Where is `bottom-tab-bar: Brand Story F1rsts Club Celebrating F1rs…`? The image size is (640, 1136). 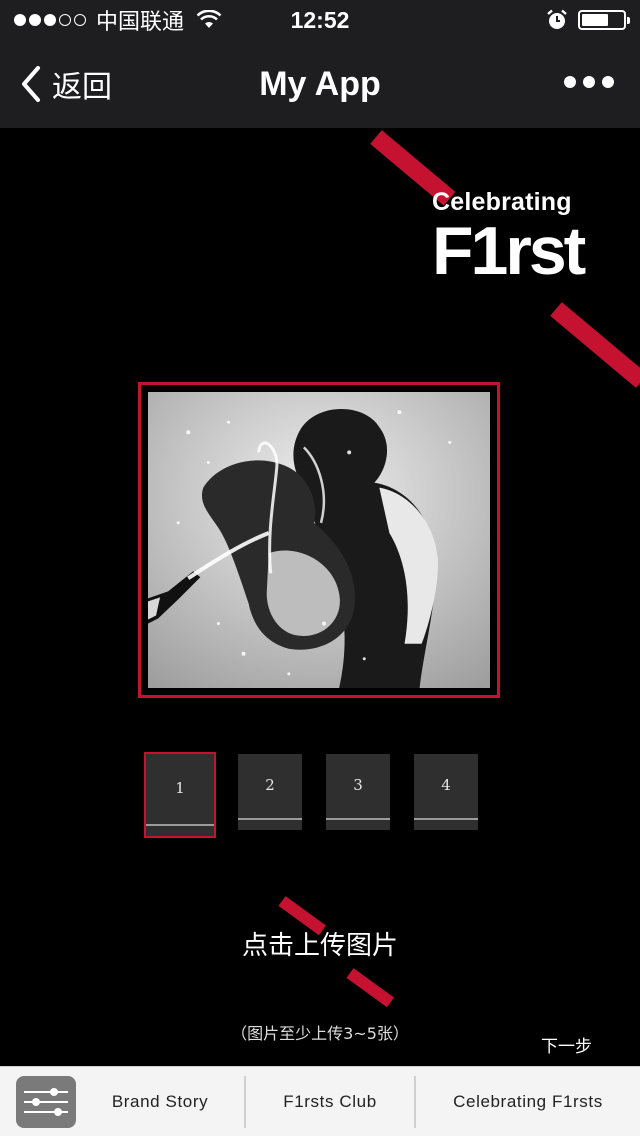 bottom-tab-bar: Brand Story F1rsts Club Celebrating F1rs… is located at coordinates (320, 1101).